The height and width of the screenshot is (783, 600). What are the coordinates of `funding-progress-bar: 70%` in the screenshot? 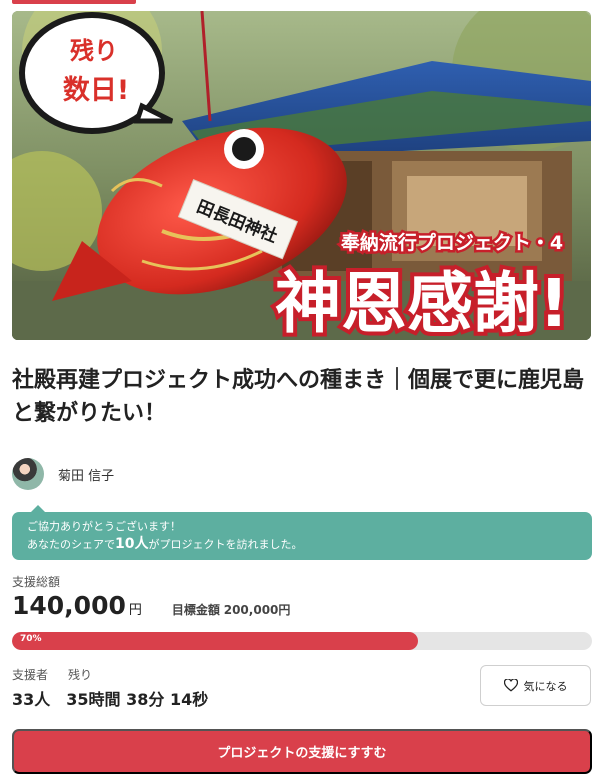 It's located at (302, 641).